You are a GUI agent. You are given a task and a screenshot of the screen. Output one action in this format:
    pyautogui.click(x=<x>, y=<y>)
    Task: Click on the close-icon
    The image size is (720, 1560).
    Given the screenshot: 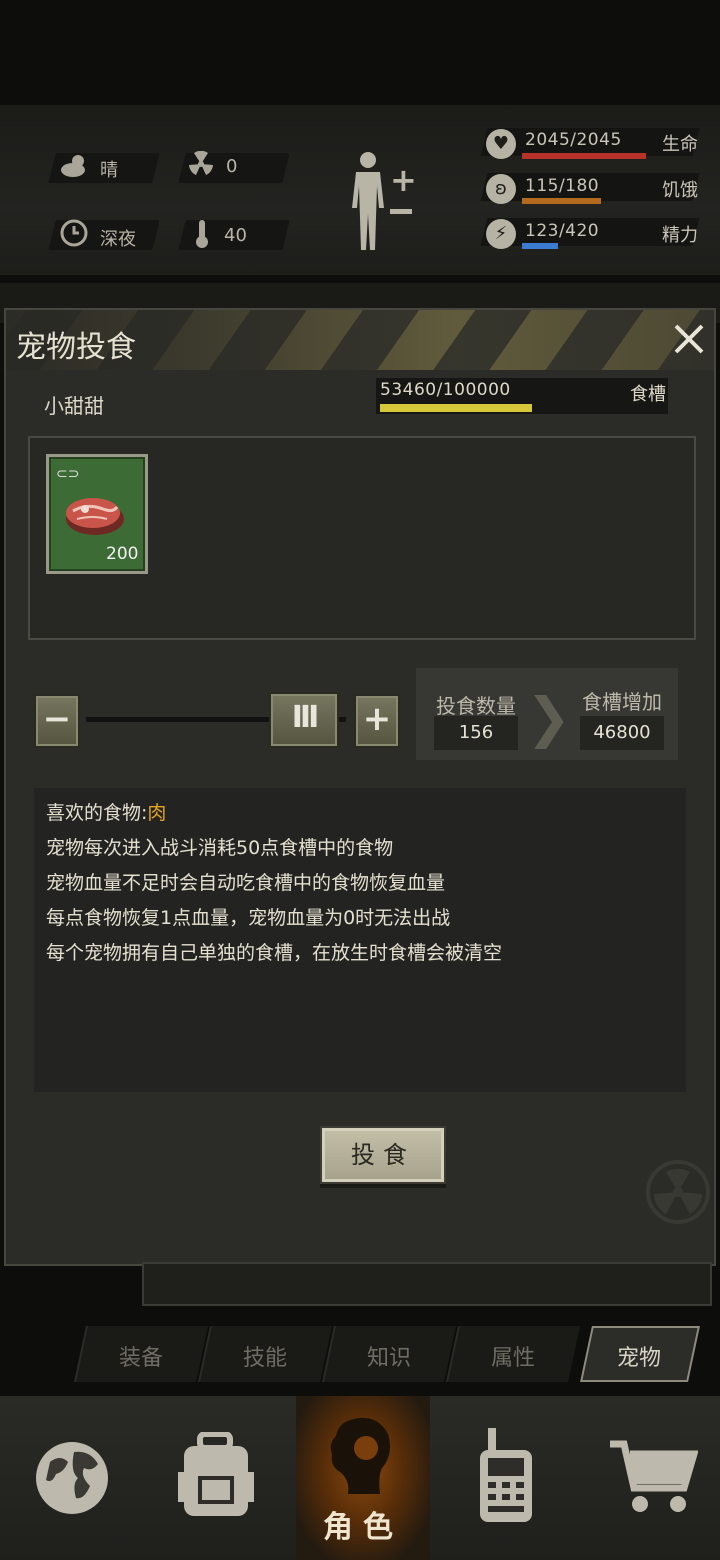 What is the action you would take?
    pyautogui.click(x=689, y=339)
    